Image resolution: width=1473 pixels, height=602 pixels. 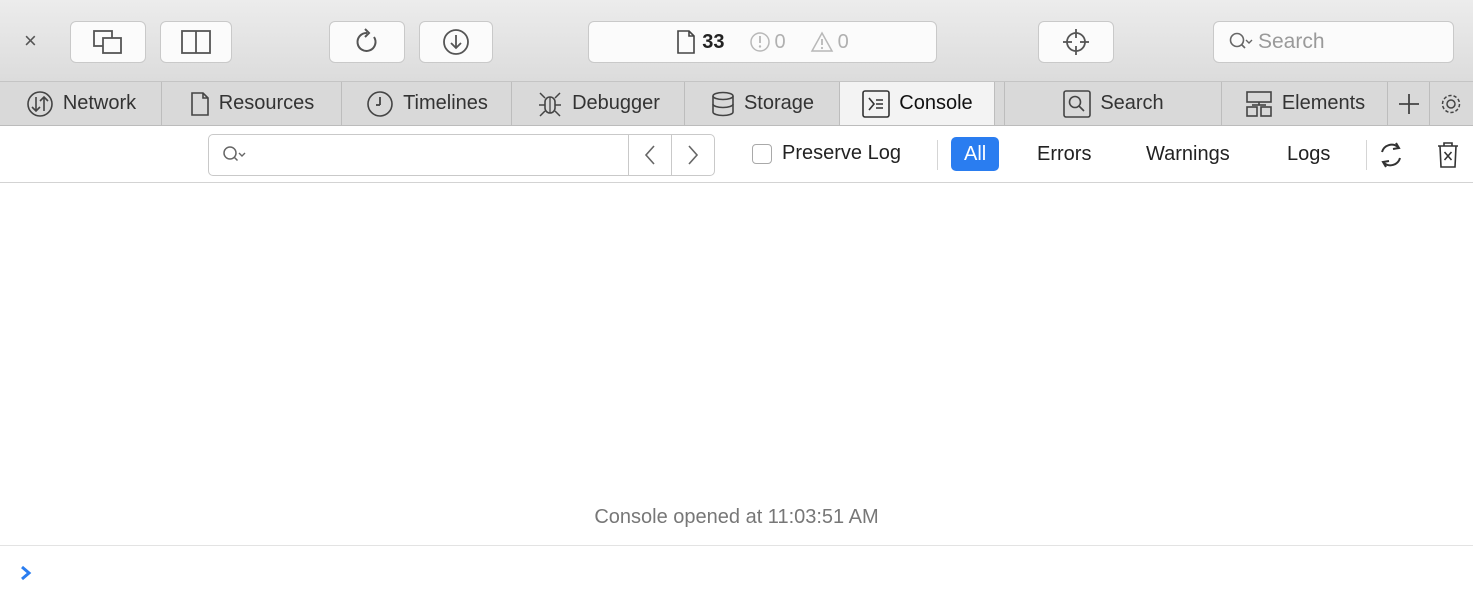 What do you see at coordinates (723, 103) in the screenshot?
I see `storage-icon` at bounding box center [723, 103].